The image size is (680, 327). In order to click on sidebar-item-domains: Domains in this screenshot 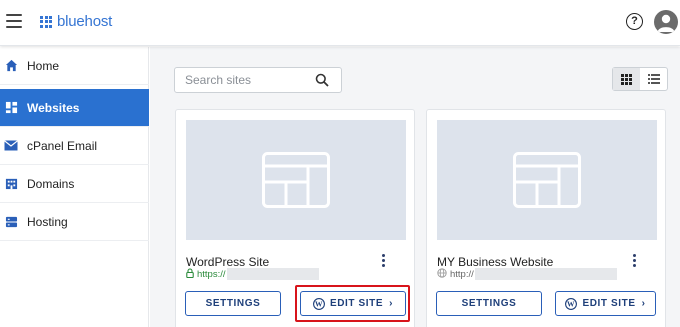, I will do `click(74, 184)`.